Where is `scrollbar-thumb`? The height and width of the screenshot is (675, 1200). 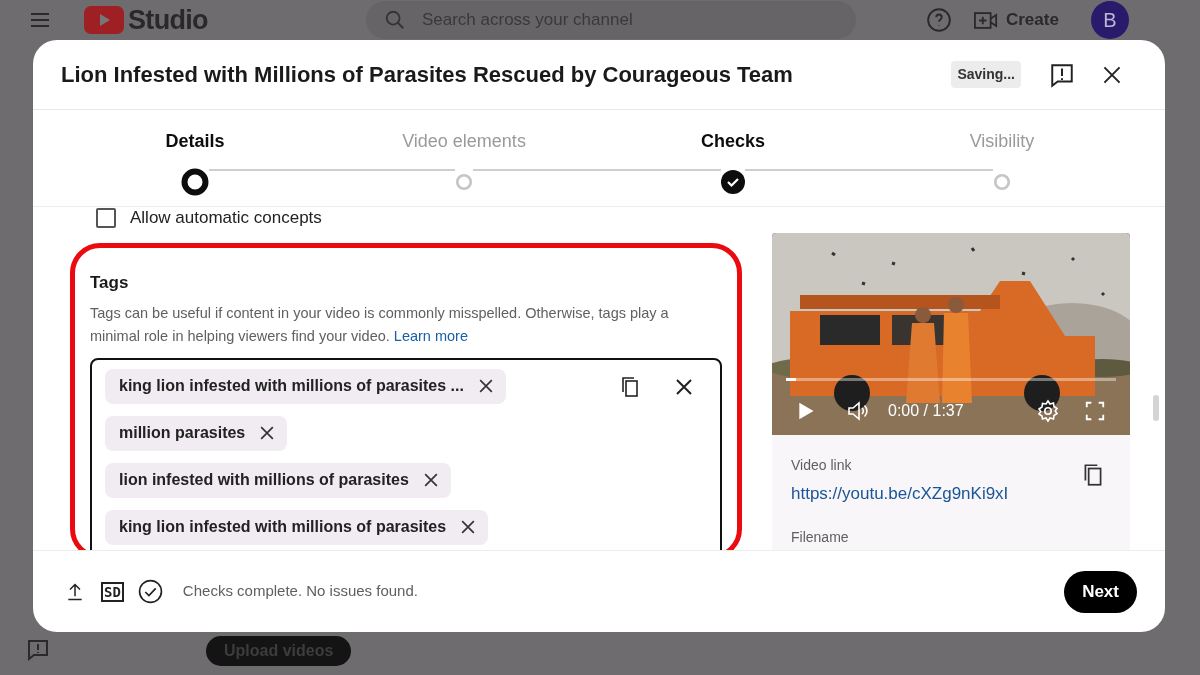 scrollbar-thumb is located at coordinates (1156, 408).